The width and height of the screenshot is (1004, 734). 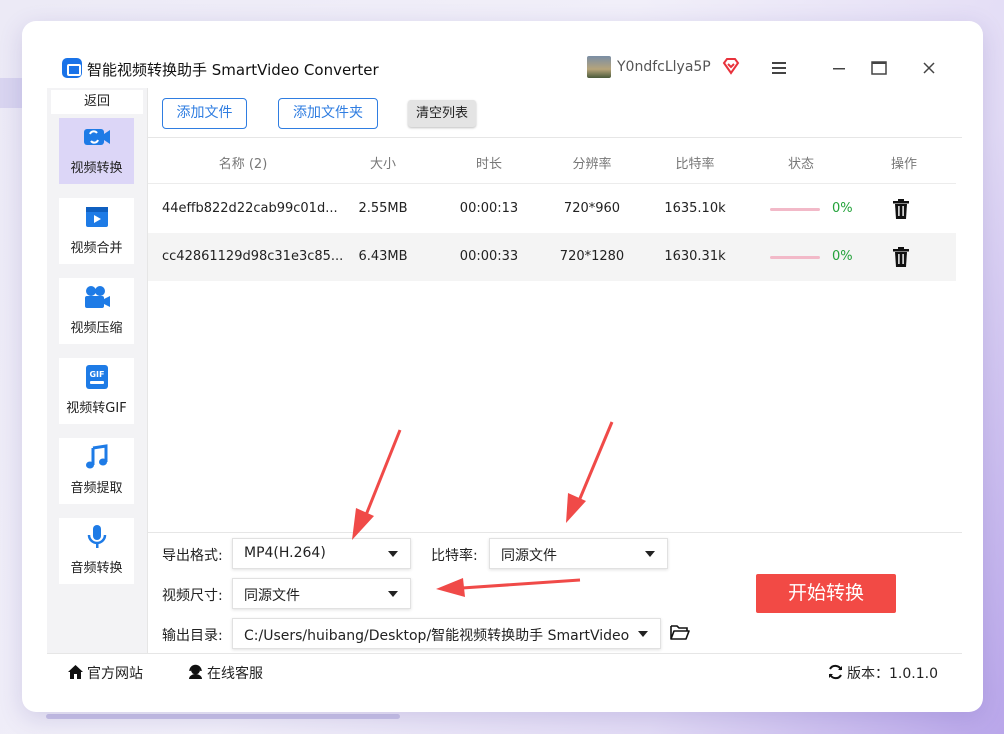 I want to click on add-file-button: 添加文件, so click(x=204, y=113).